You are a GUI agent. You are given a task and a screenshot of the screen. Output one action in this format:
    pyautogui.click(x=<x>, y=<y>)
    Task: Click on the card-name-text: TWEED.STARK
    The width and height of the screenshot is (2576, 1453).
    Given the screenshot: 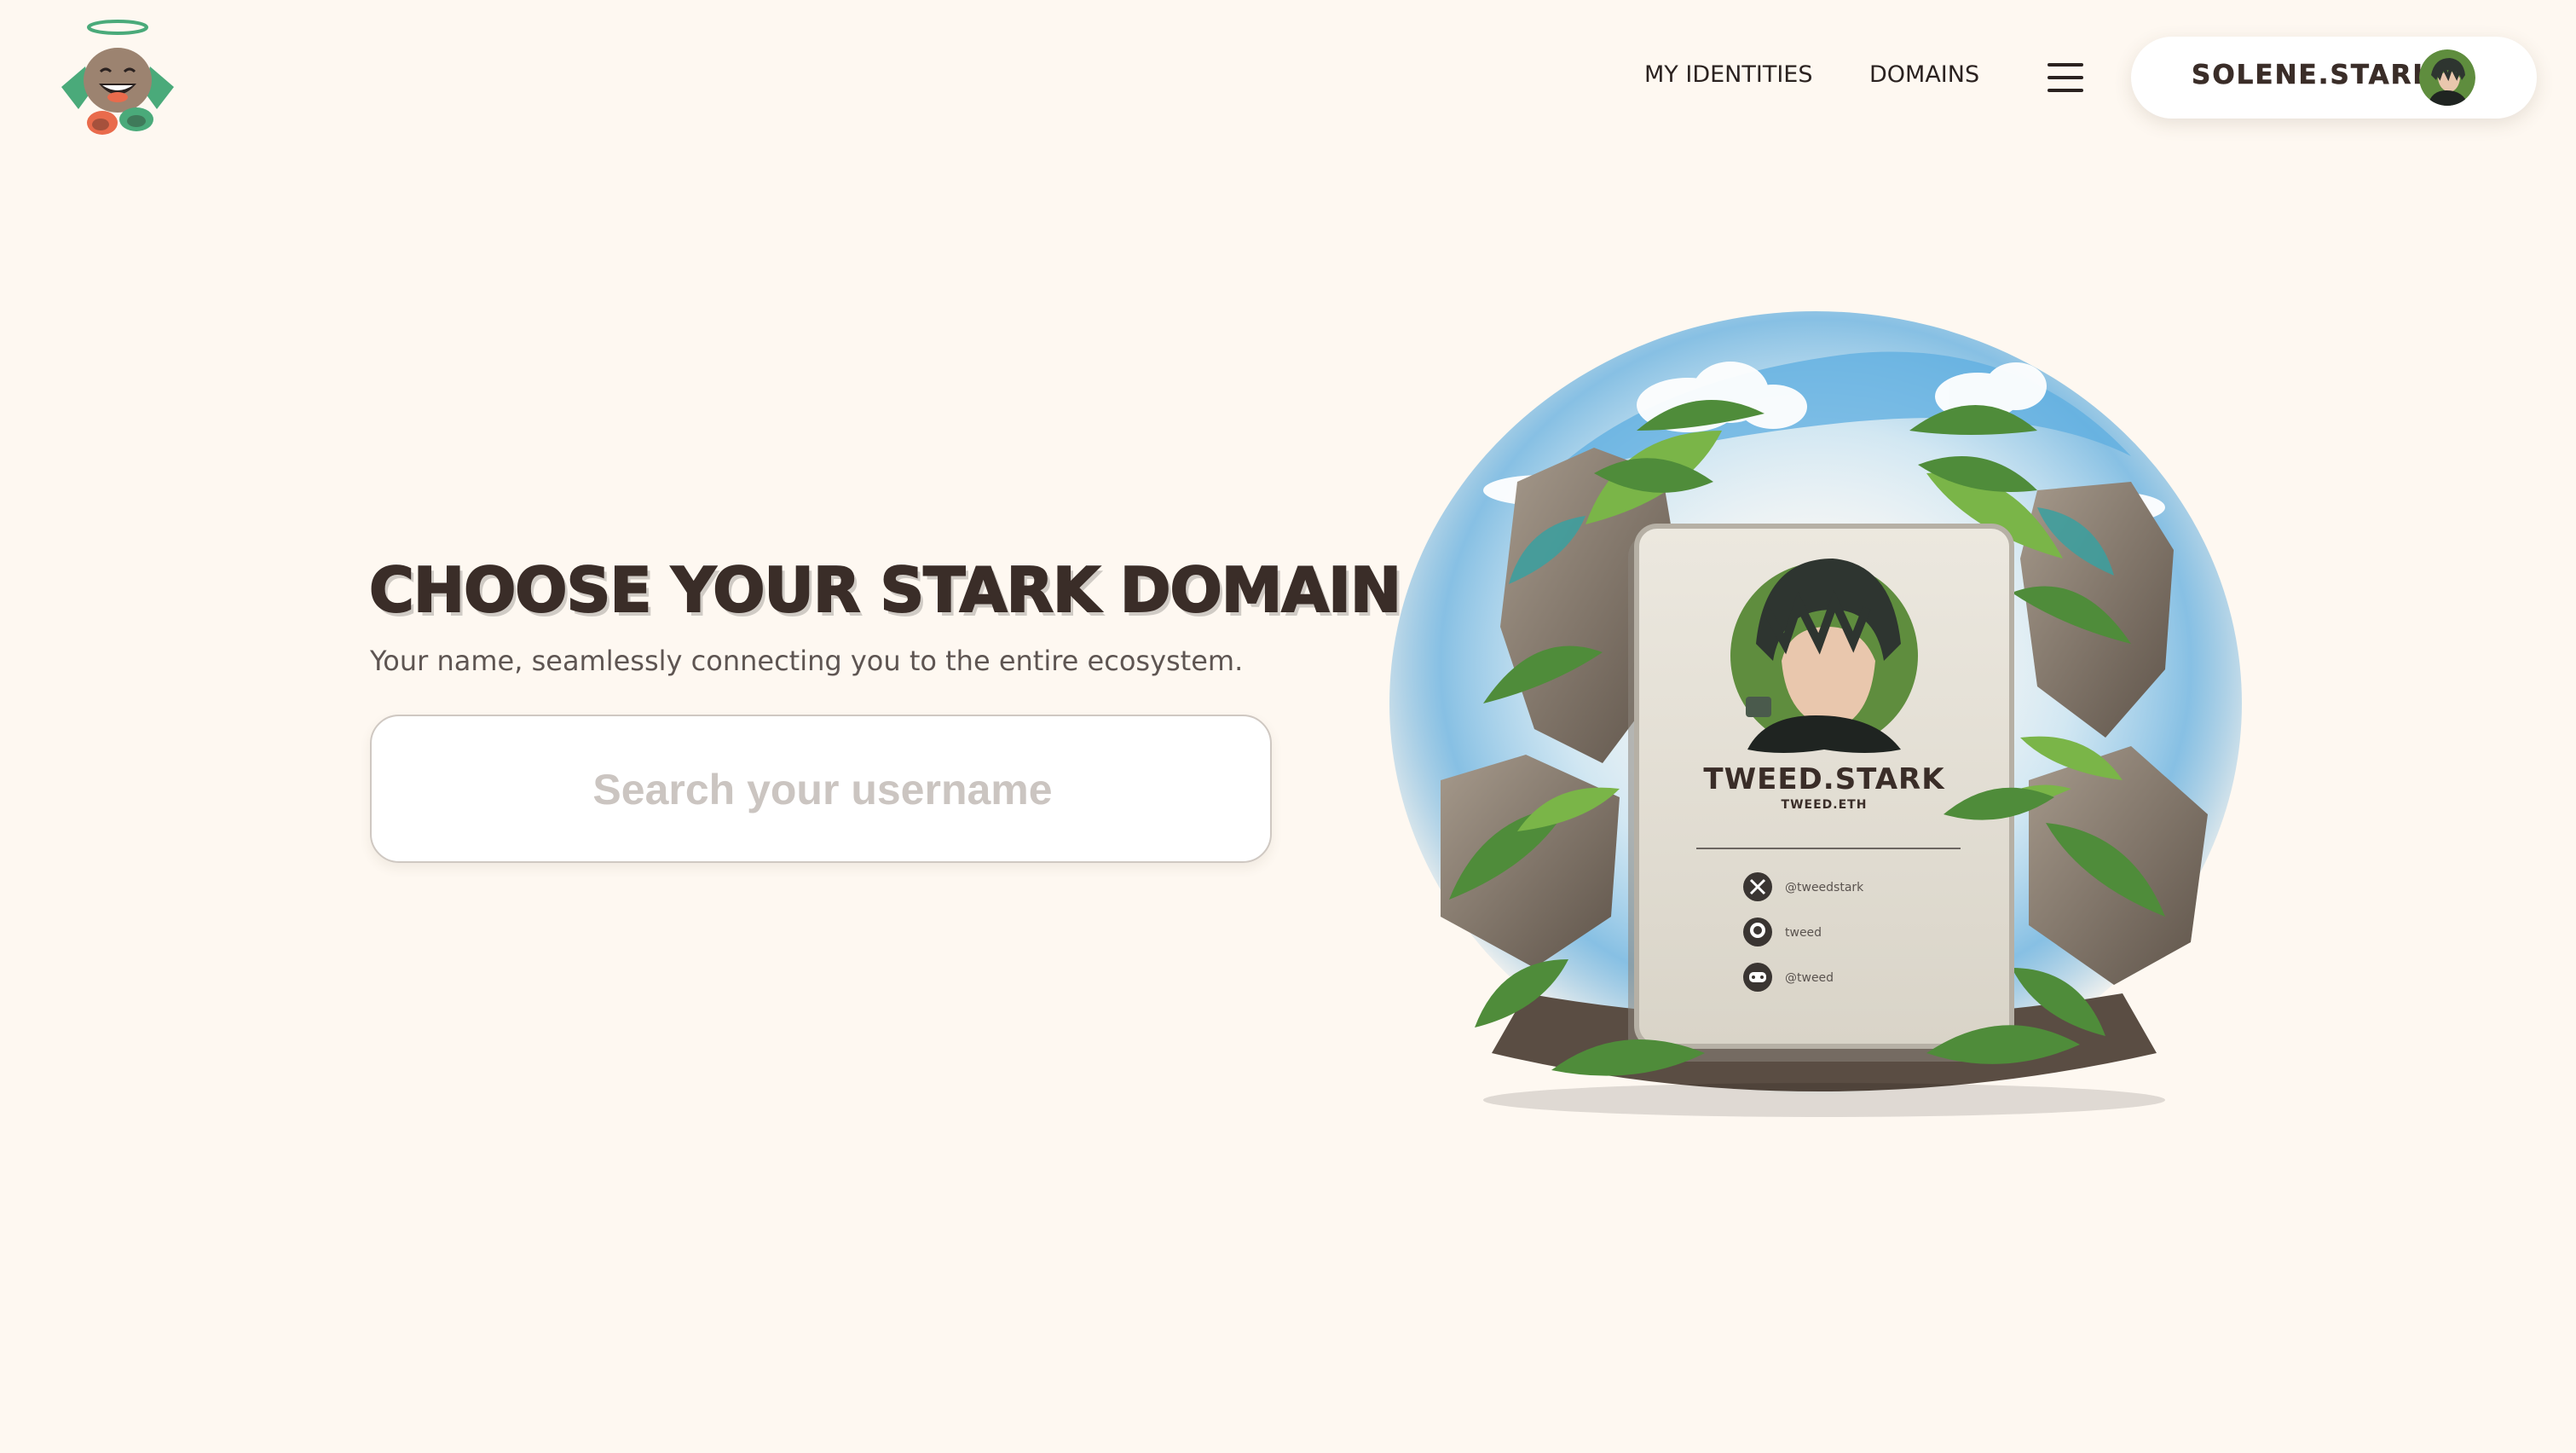 What is the action you would take?
    pyautogui.click(x=1824, y=779)
    